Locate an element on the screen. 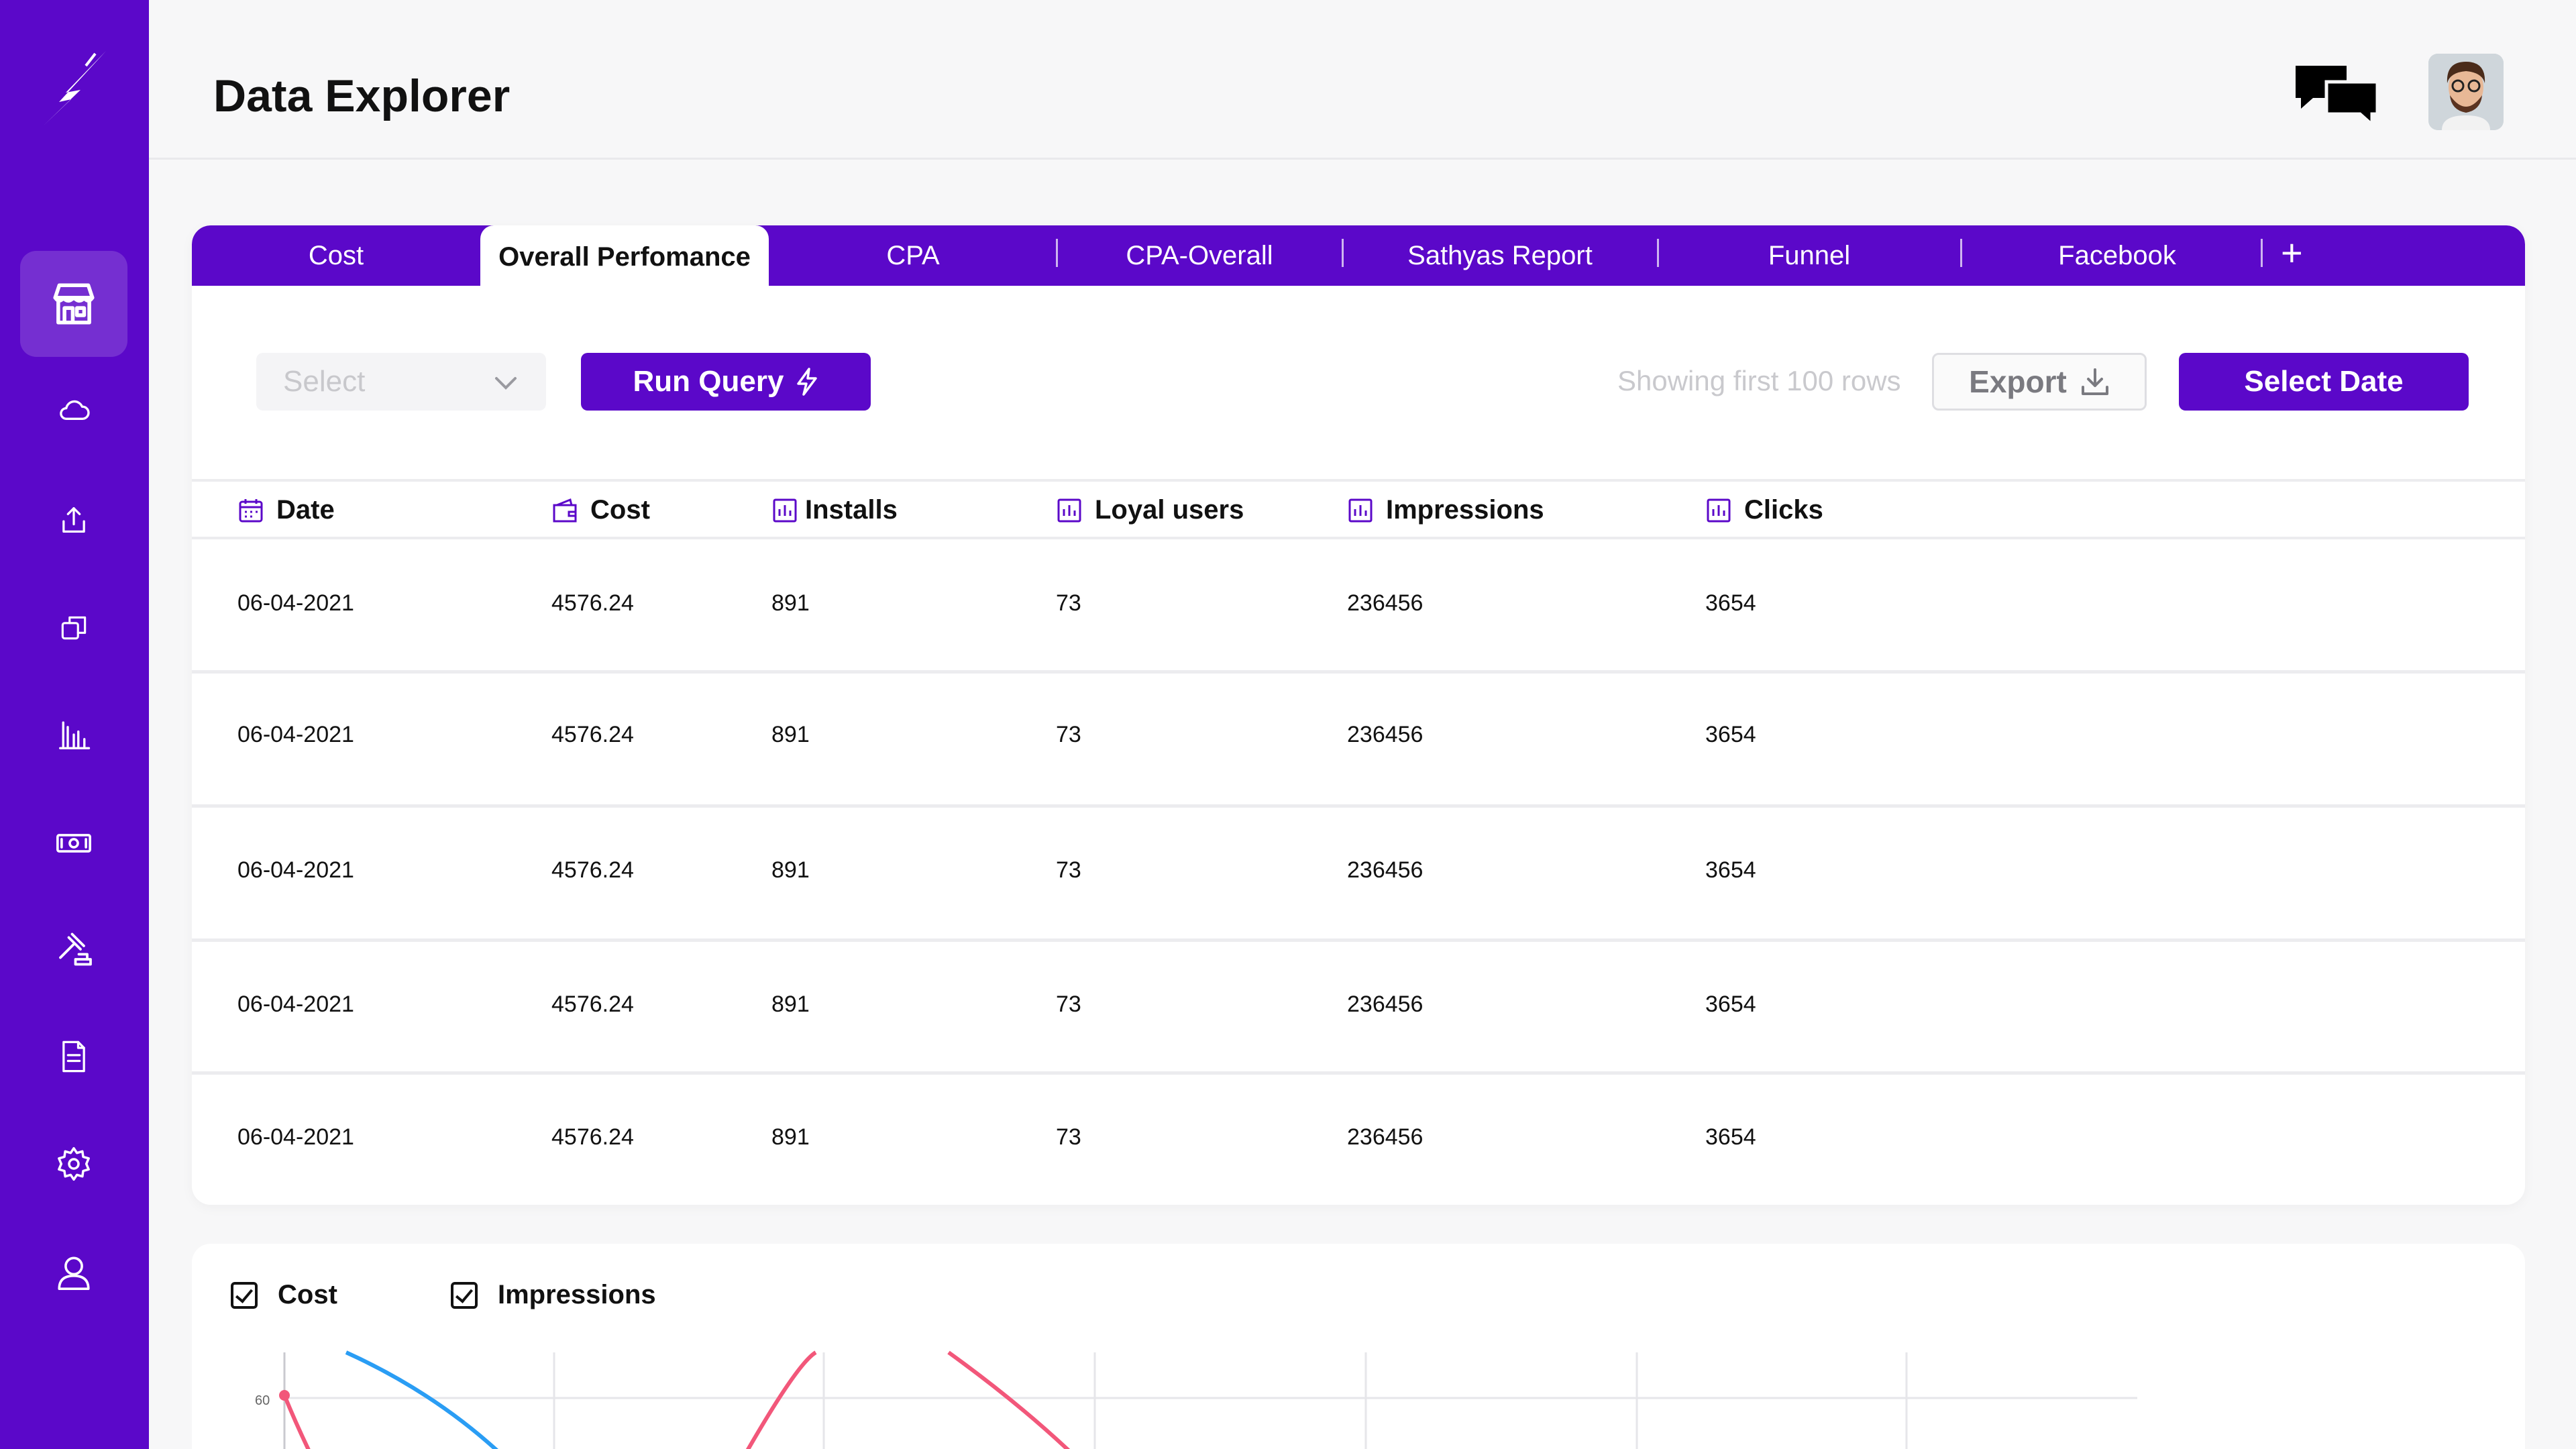  nav-upload is located at coordinates (73, 520).